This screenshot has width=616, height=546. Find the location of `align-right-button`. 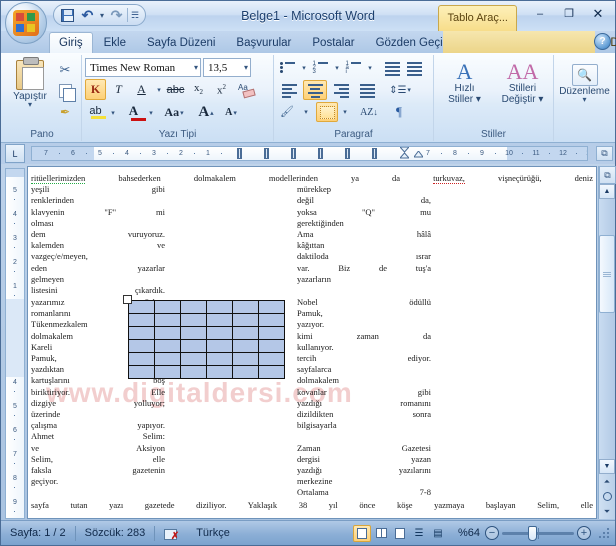

align-right-button is located at coordinates (341, 90).